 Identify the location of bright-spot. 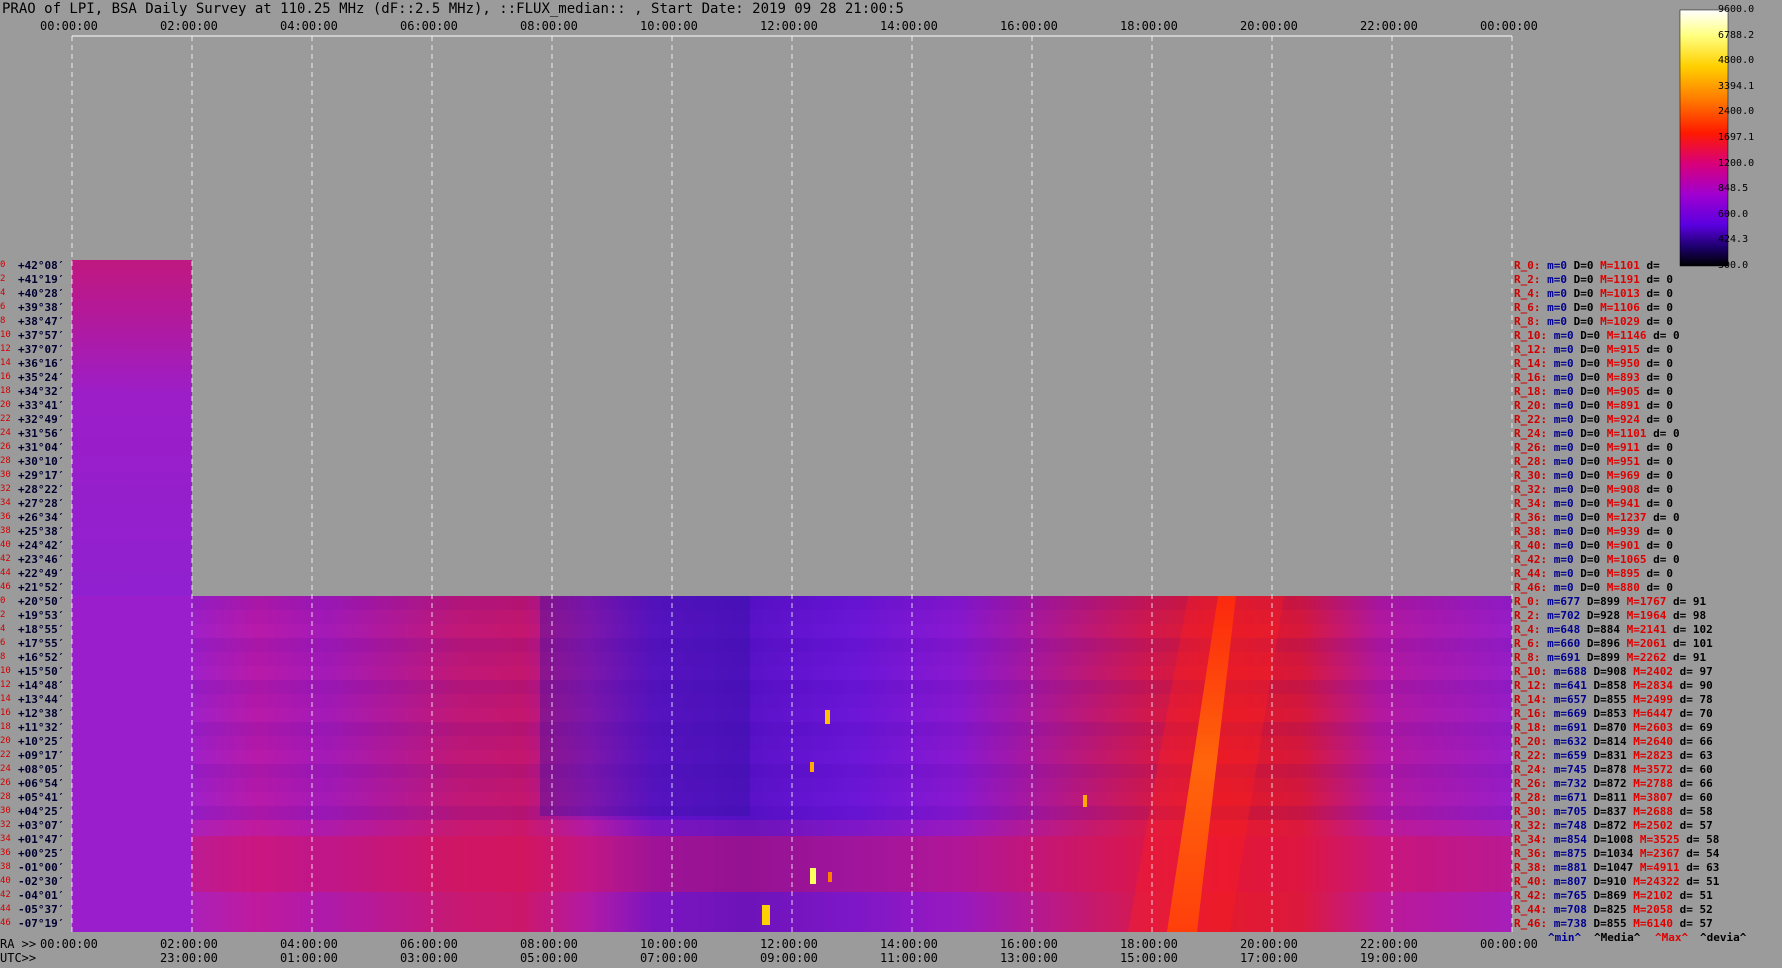
(813, 876).